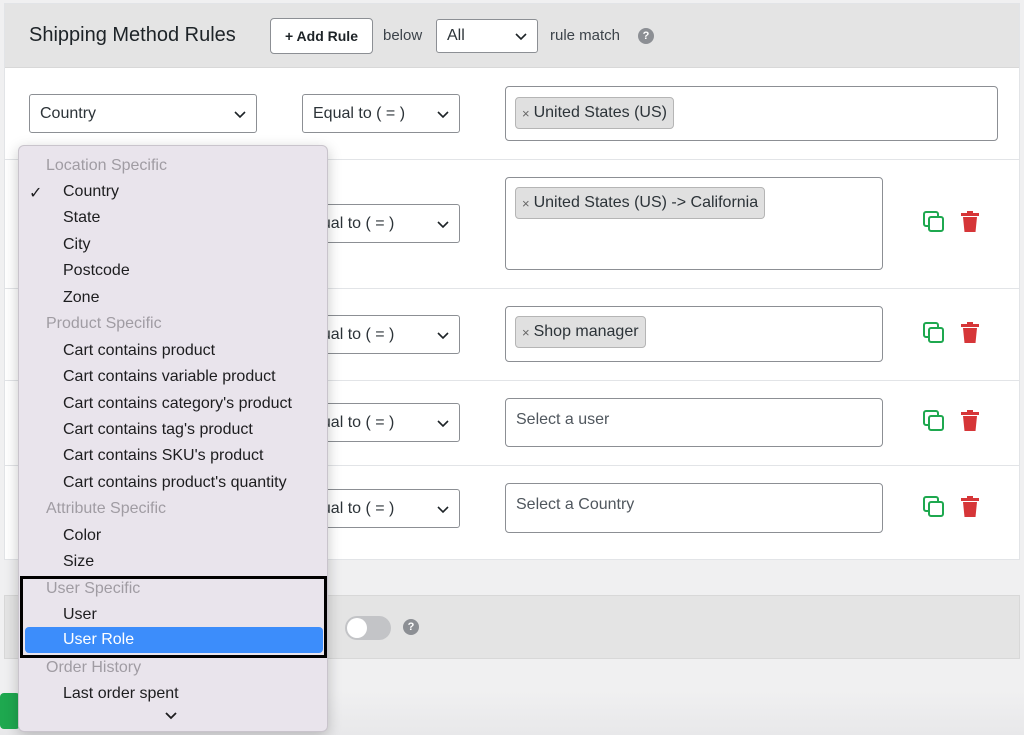 This screenshot has height=735, width=1024. Describe the element at coordinates (175, 483) in the screenshot. I see `dropdown-option: Cart contains product's quantity` at that location.